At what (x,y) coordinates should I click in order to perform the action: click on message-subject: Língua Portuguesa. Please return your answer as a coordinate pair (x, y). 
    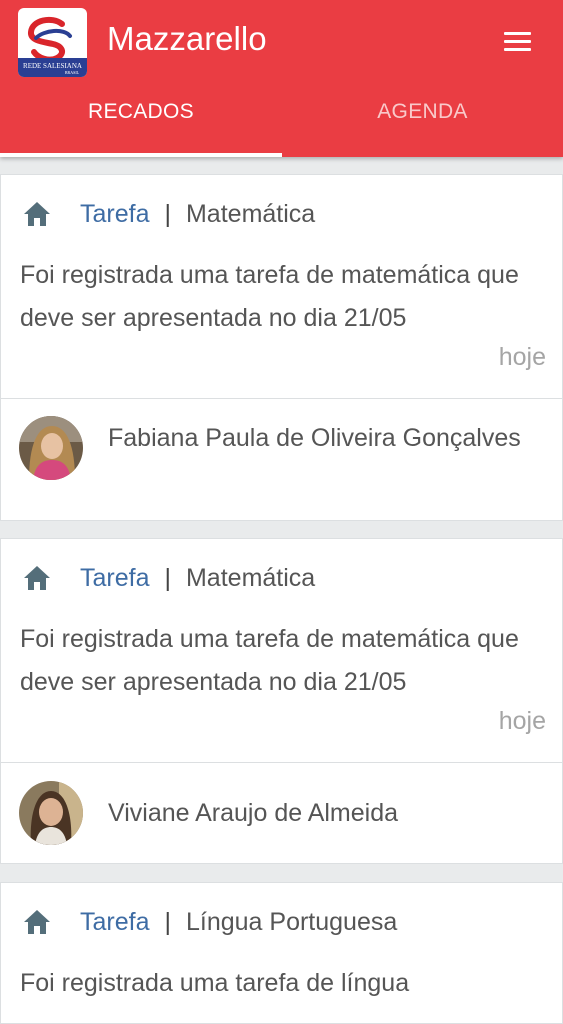
    Looking at the image, I should click on (291, 921).